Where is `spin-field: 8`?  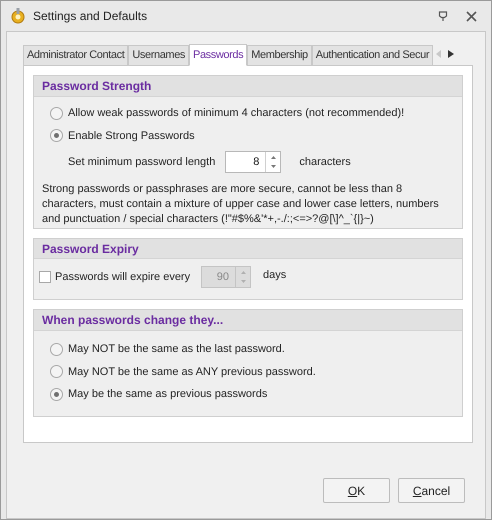 spin-field: 8 is located at coordinates (253, 162).